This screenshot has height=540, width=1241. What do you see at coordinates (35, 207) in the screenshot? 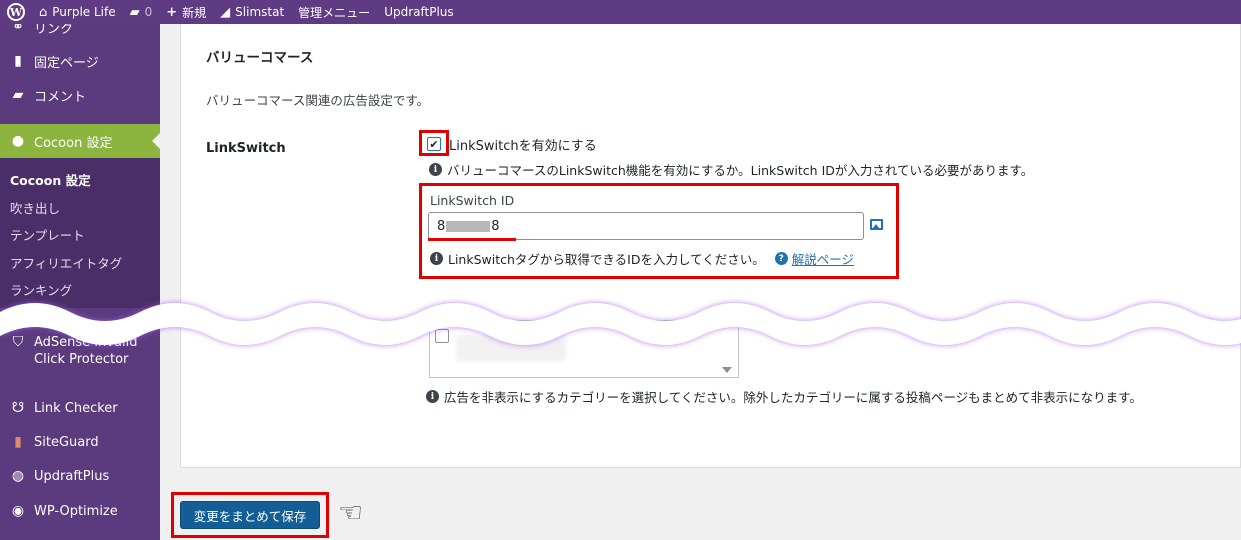
I see `submenu-item-balloon: 吹き出し` at bounding box center [35, 207].